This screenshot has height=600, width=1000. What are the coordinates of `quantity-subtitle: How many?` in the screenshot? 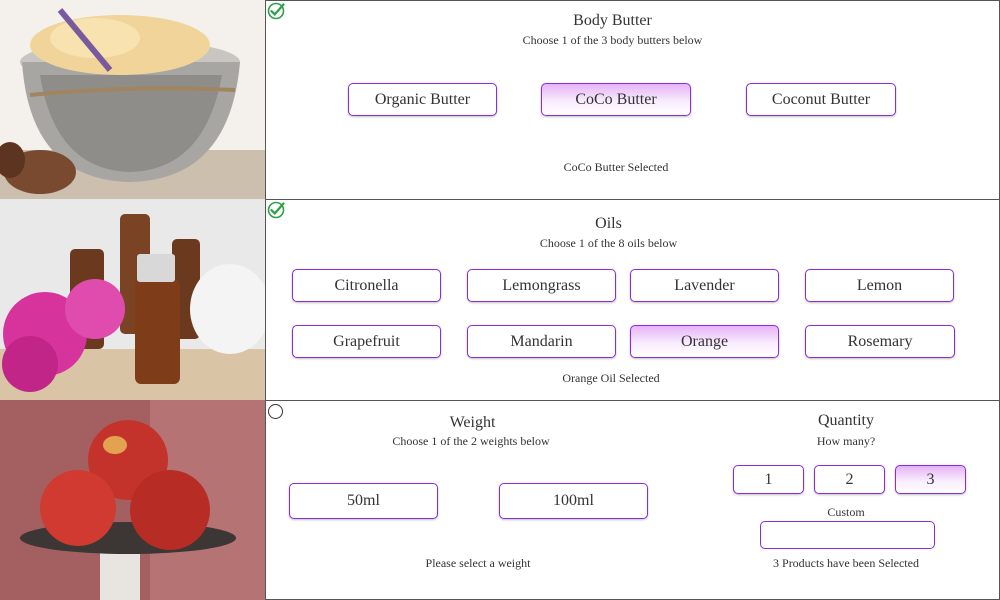 It's located at (846, 441).